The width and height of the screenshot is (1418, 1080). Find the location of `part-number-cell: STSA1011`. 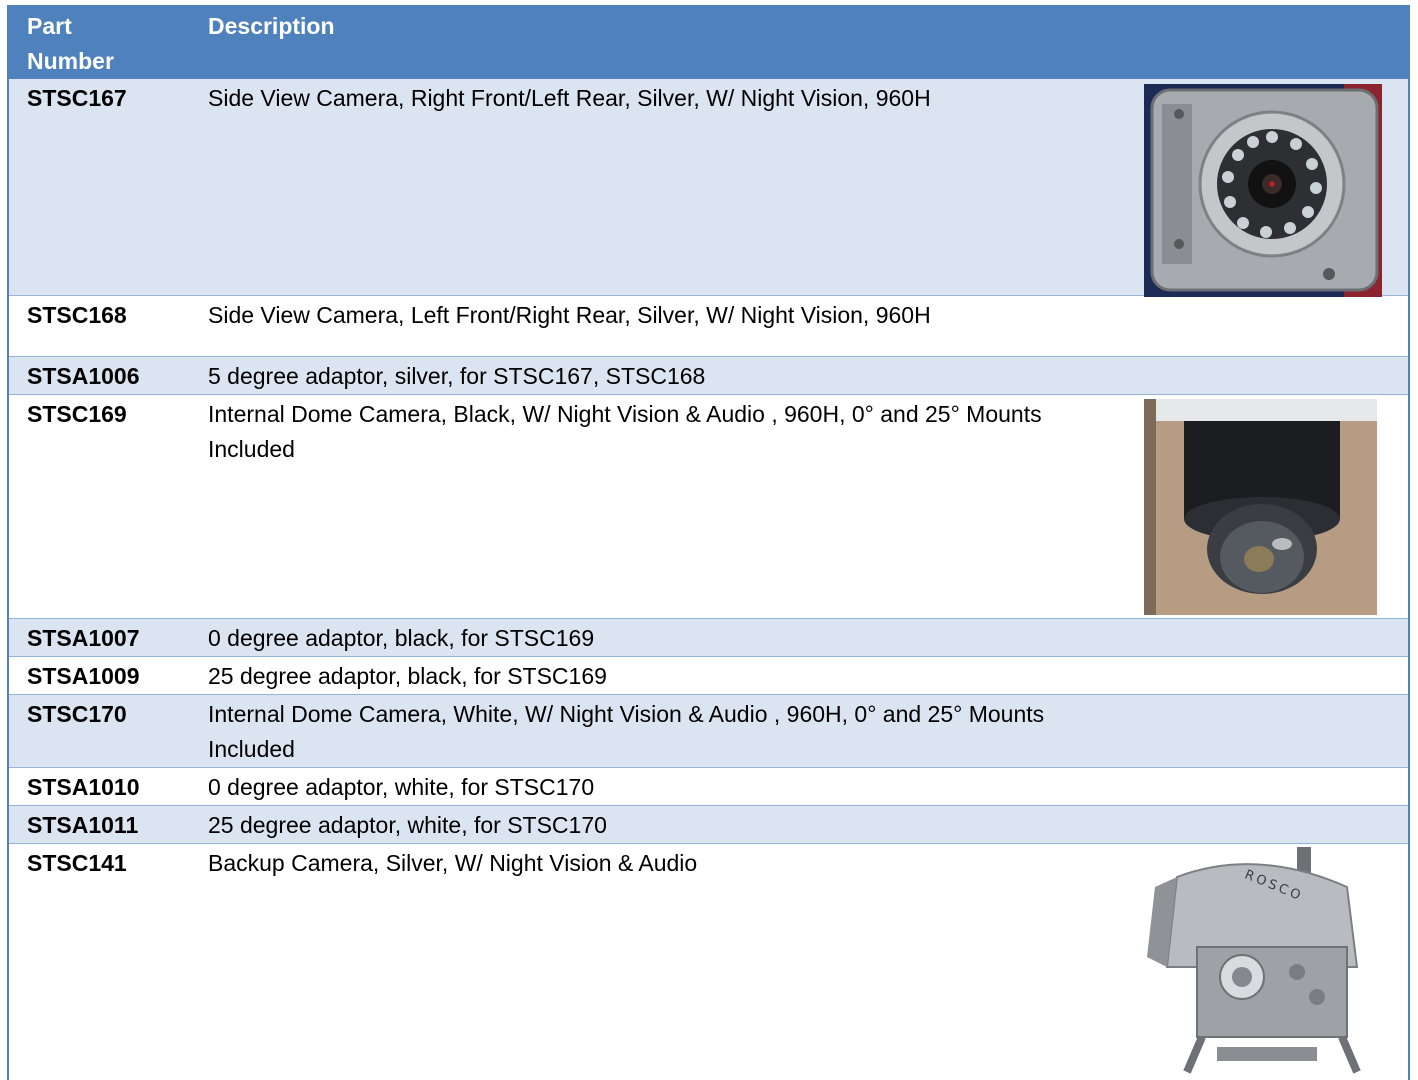

part-number-cell: STSA1011 is located at coordinates (83, 824).